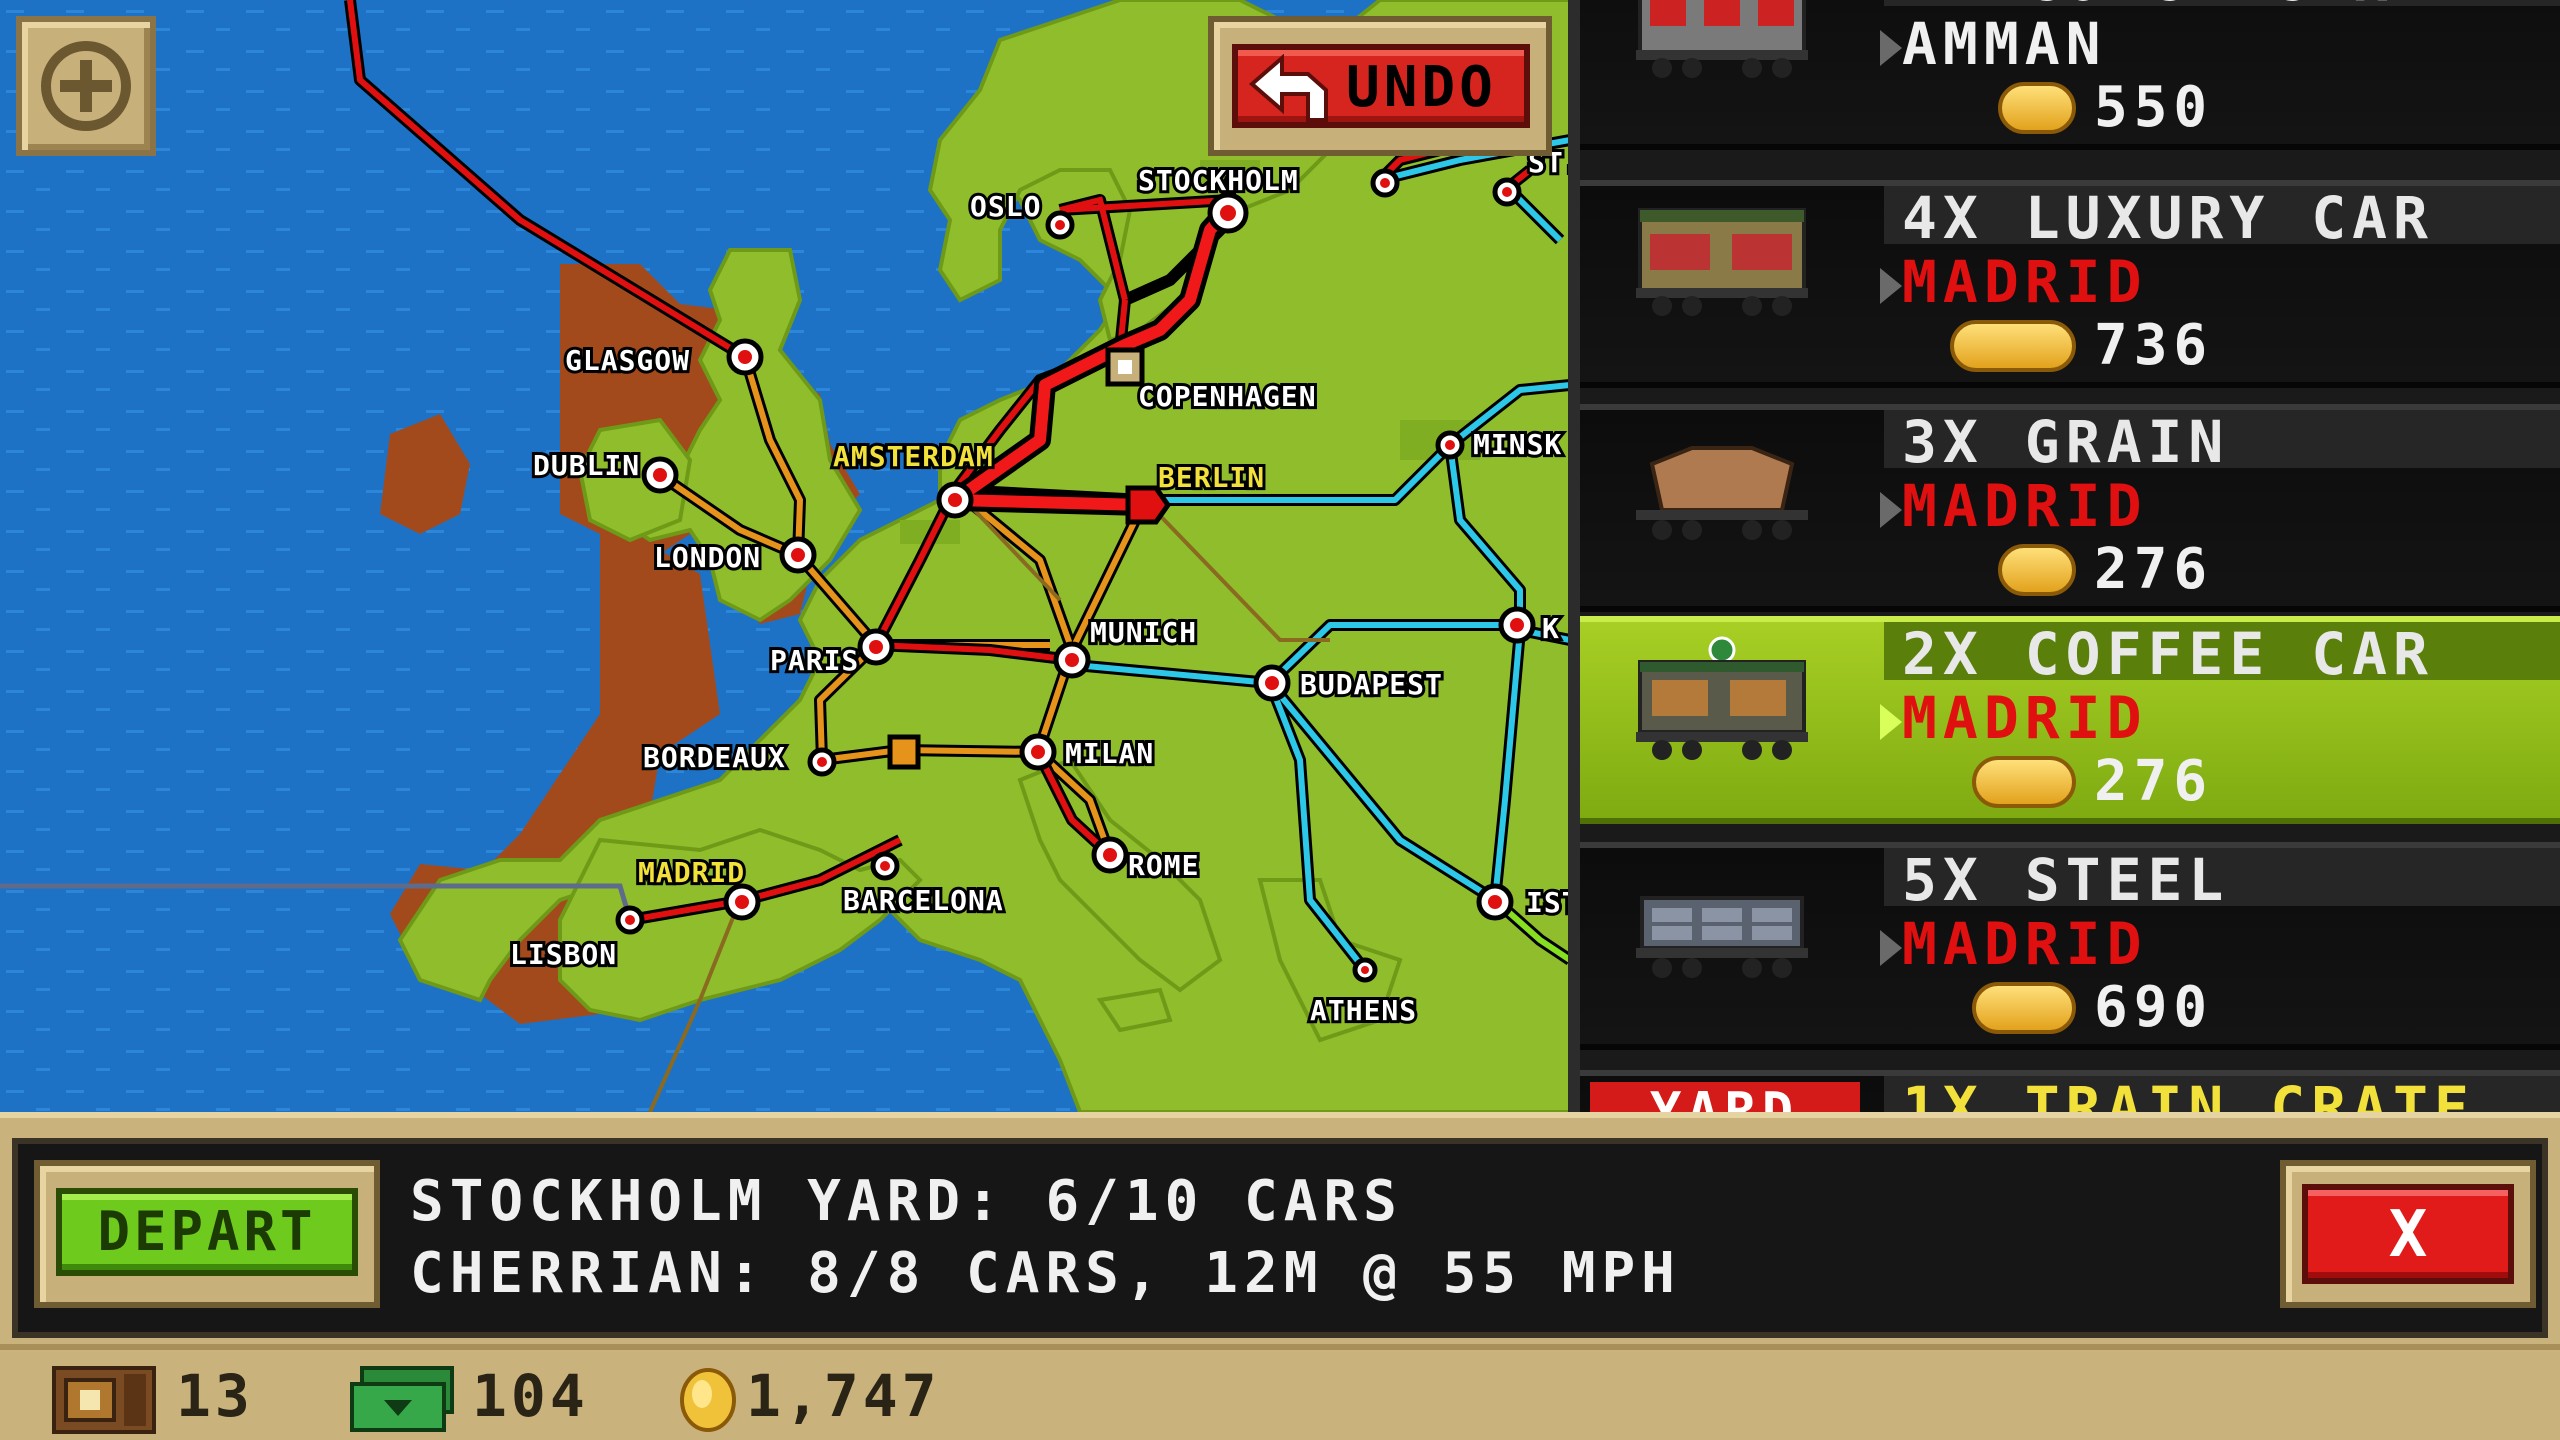 The image size is (2560, 1440). I want to click on depart-label: DEPART, so click(207, 1231).